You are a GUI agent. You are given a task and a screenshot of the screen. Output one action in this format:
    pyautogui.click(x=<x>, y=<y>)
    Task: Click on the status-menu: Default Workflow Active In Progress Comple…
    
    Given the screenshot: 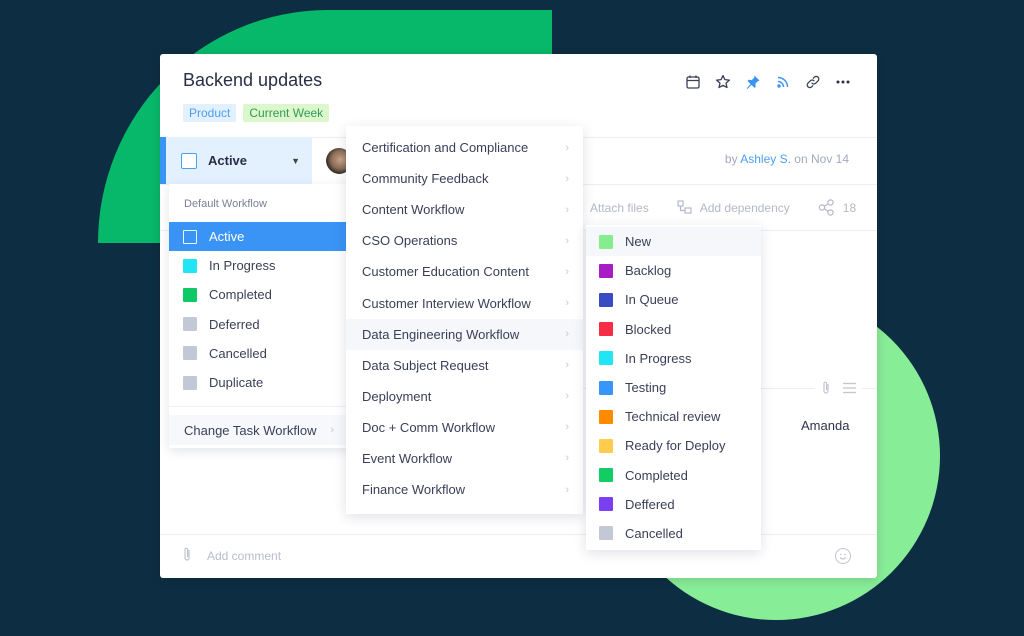 What is the action you would take?
    pyautogui.click(x=261, y=316)
    